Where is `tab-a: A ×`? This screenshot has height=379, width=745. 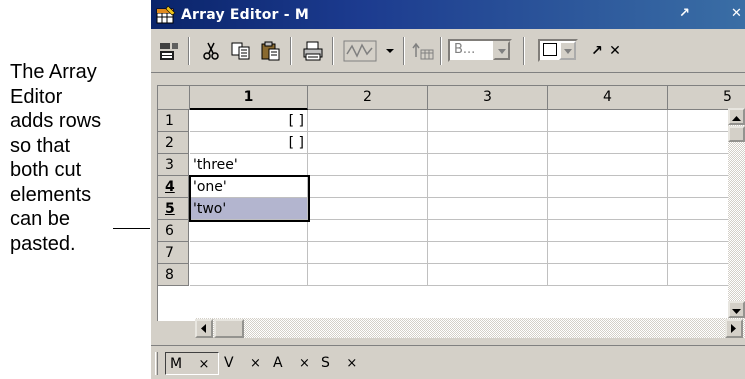
tab-a: A × is located at coordinates (291, 363).